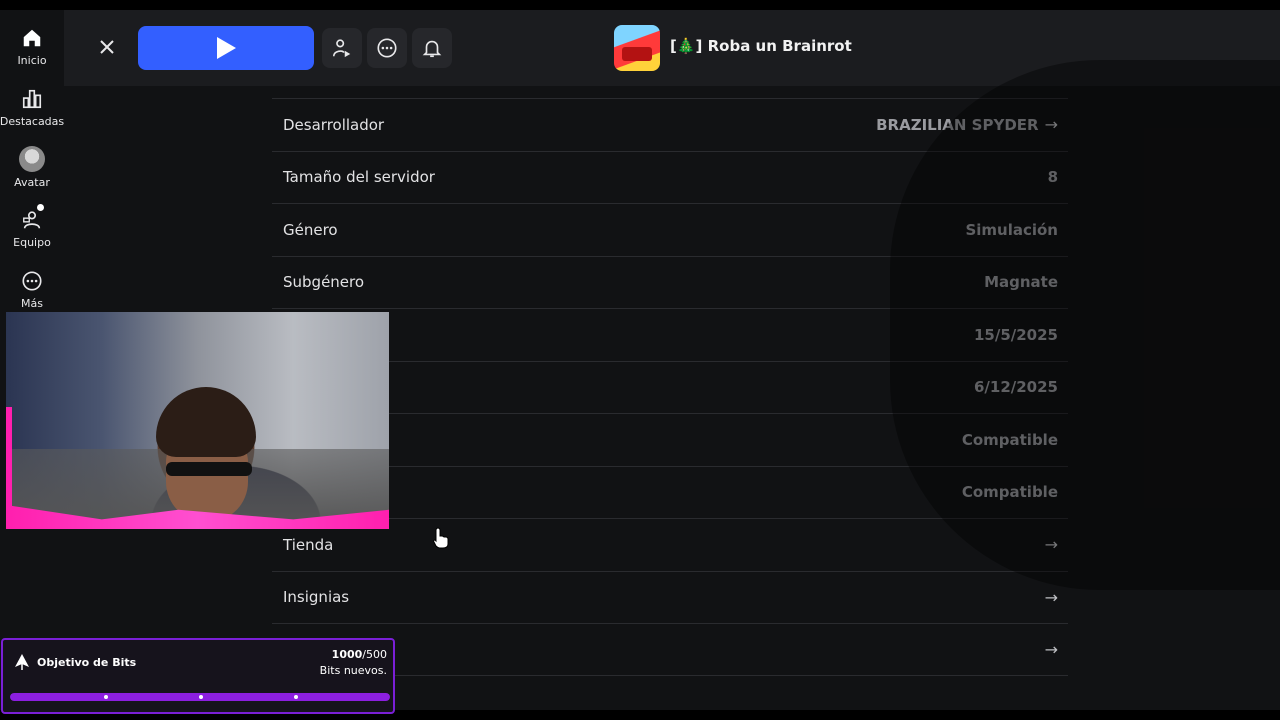 This screenshot has height=720, width=1280. I want to click on home-icon, so click(32, 38).